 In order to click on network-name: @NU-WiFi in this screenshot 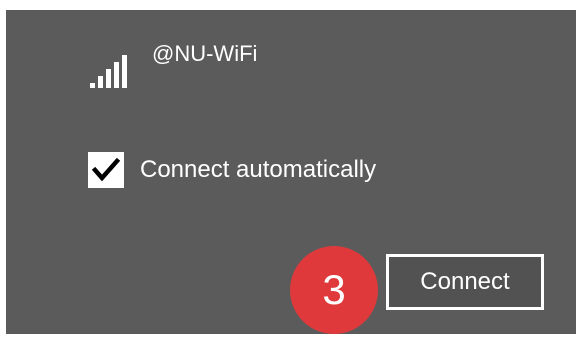, I will do `click(205, 53)`.